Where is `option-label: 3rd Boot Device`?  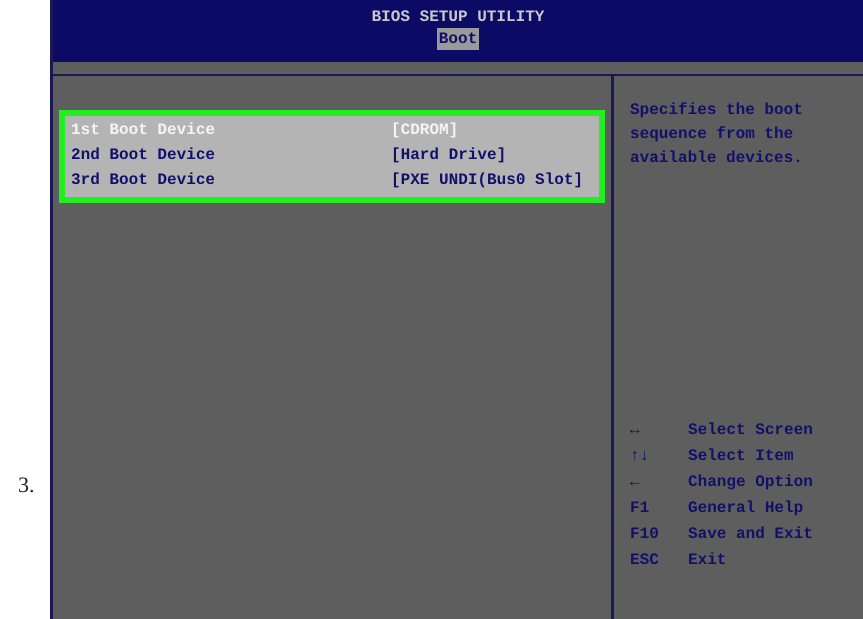 option-label: 3rd Boot Device is located at coordinates (143, 180).